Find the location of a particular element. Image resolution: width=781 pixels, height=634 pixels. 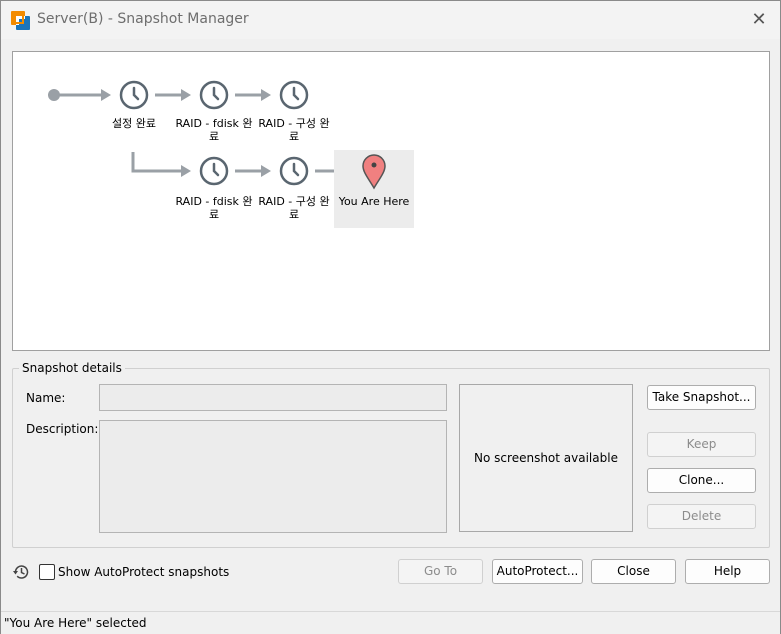

close-button: Close is located at coordinates (633, 571).